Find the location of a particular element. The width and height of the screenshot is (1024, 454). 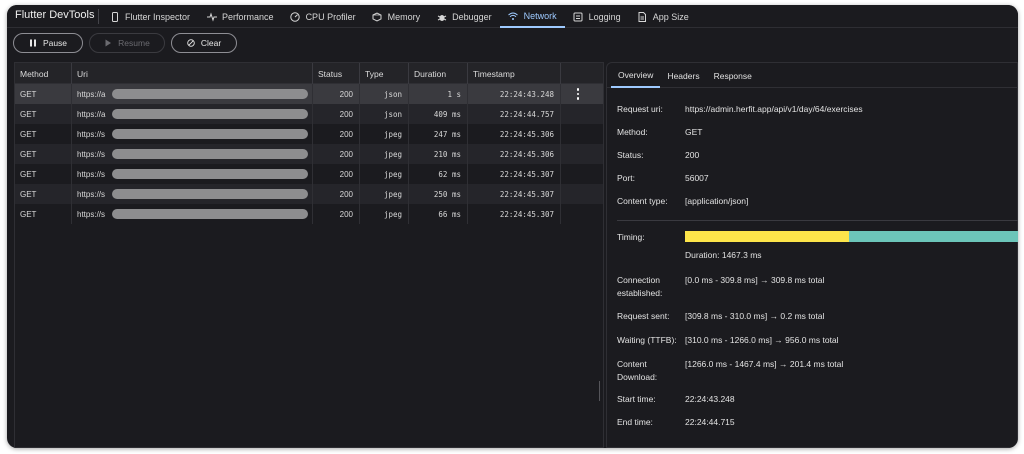

tab-flutter-inspector: Flutter Inspector is located at coordinates (149, 16).